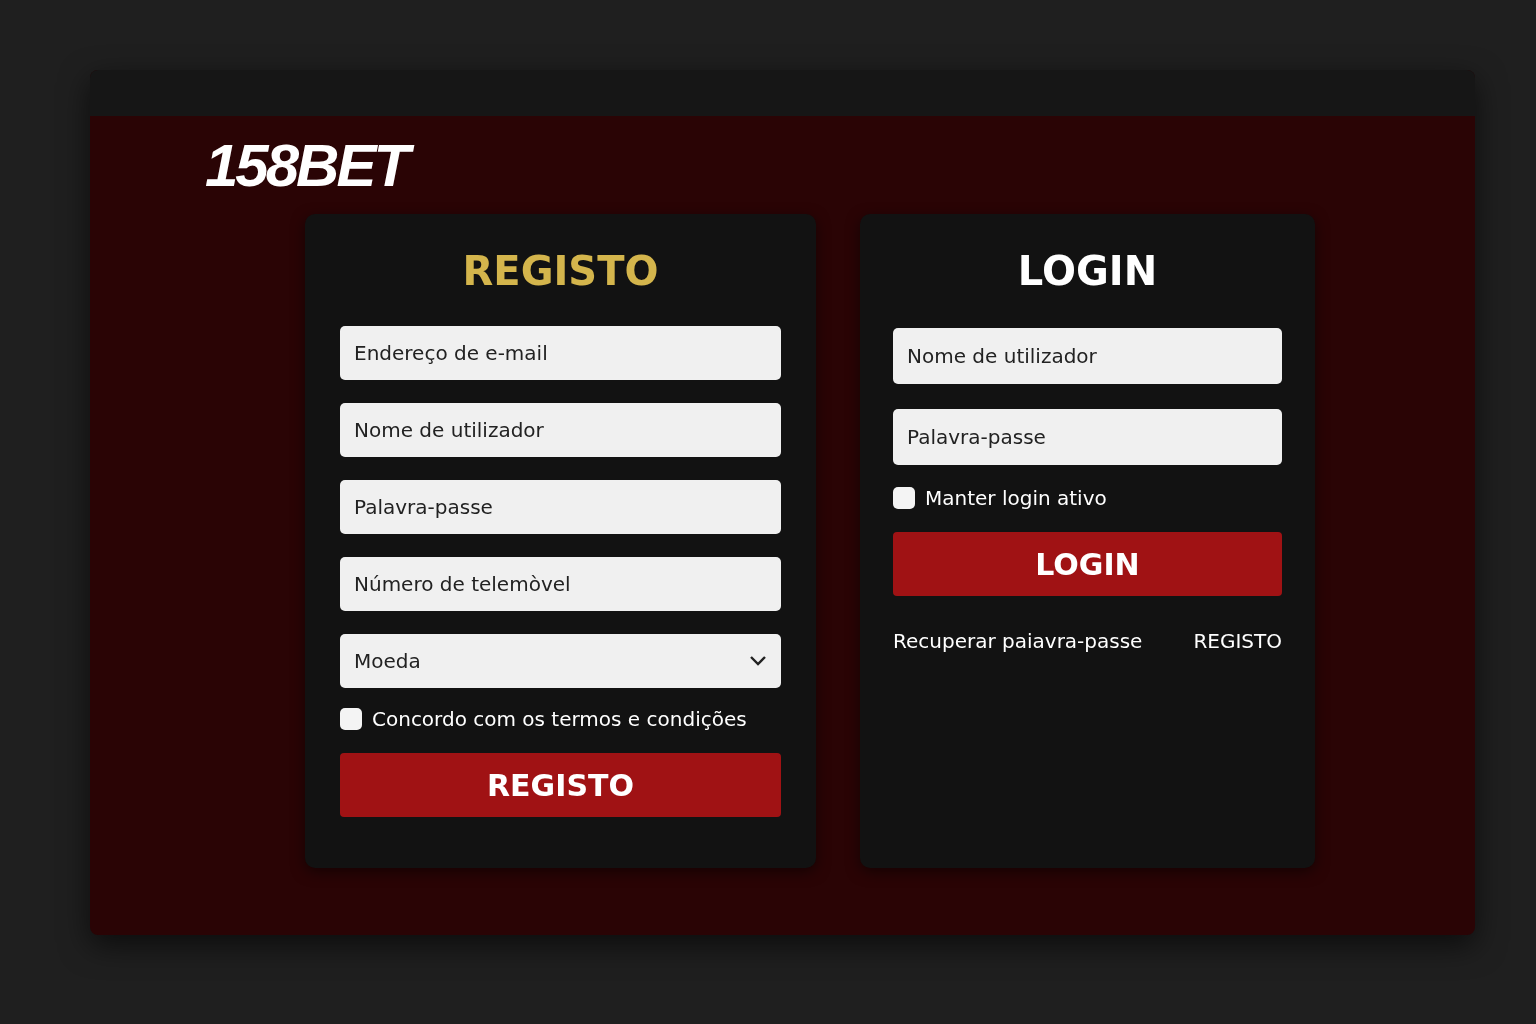 This screenshot has width=1536, height=1024. Describe the element at coordinates (560, 661) in the screenshot. I see `currency-select: Moeda` at that location.